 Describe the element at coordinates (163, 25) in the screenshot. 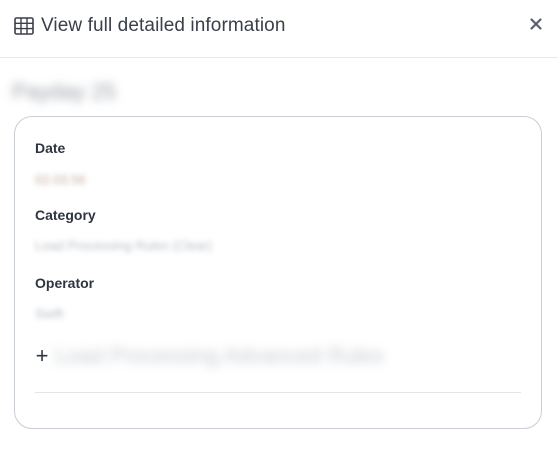

I see `dialog-title-text: View full detailed information` at that location.